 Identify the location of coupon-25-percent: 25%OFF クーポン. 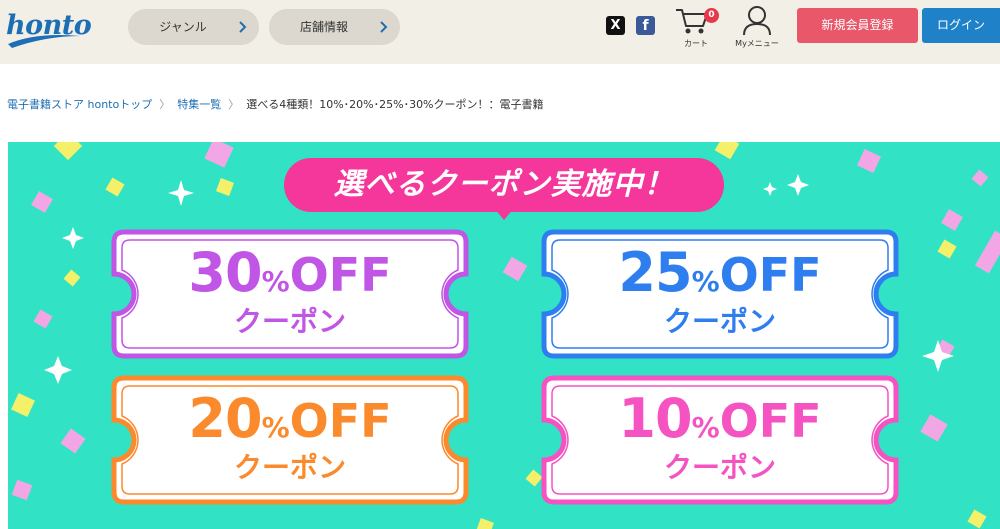
(720, 294).